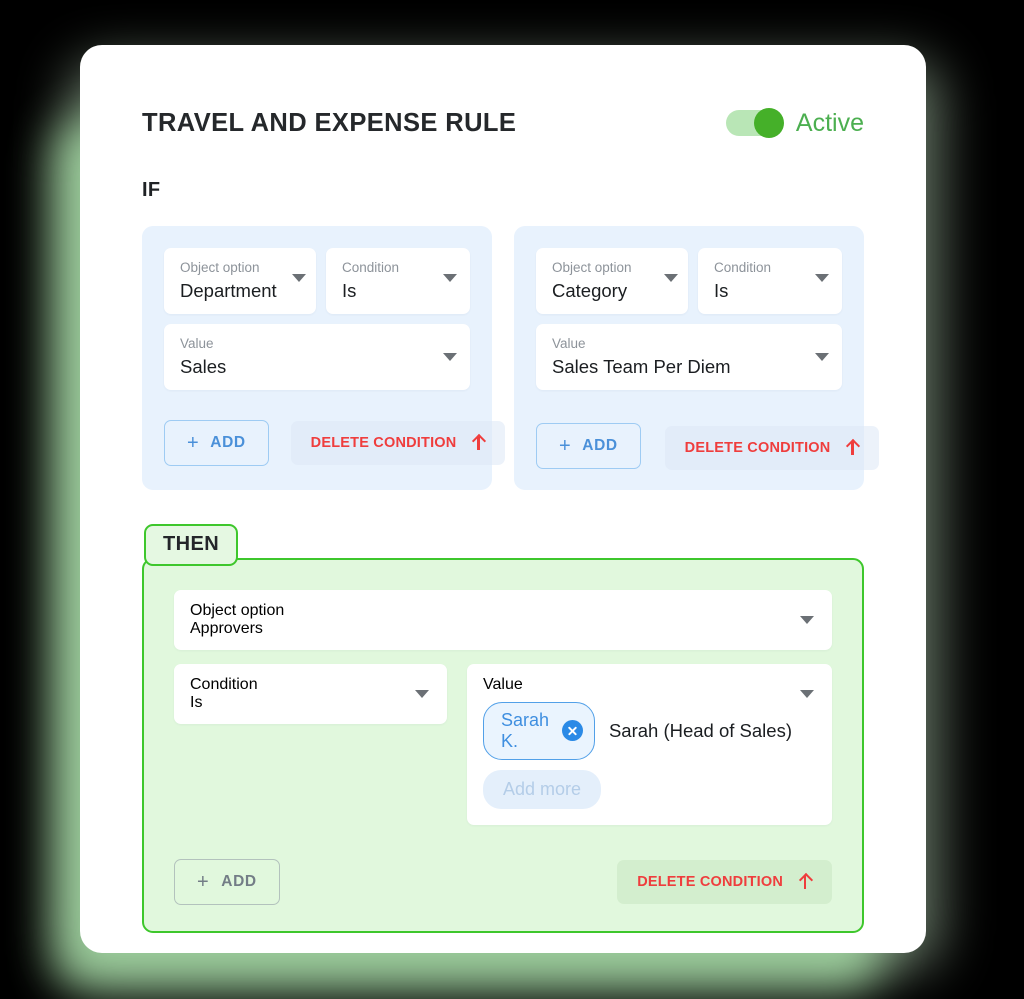 This screenshot has width=1024, height=999. Describe the element at coordinates (228, 290) in the screenshot. I see `object-option-value-1: Department` at that location.